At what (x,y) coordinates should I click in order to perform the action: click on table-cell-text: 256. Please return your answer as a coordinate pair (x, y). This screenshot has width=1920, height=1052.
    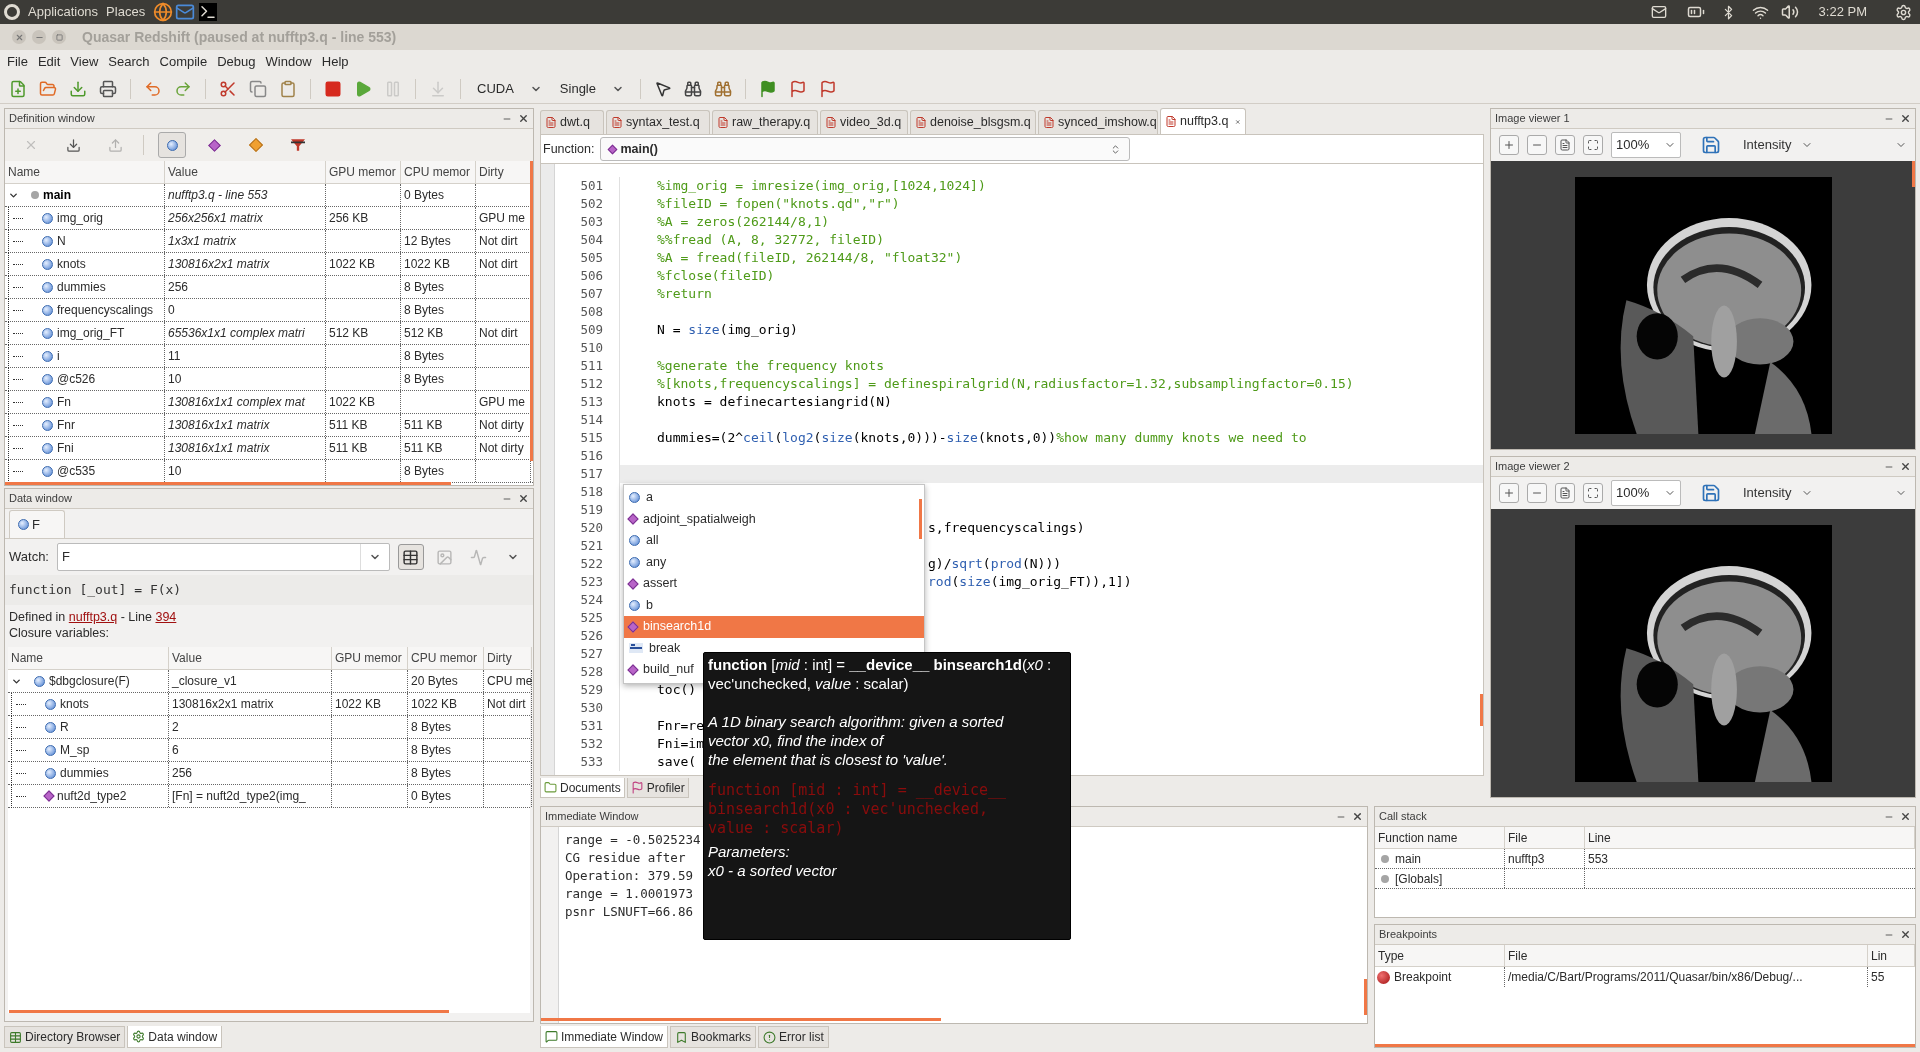
    Looking at the image, I should click on (178, 287).